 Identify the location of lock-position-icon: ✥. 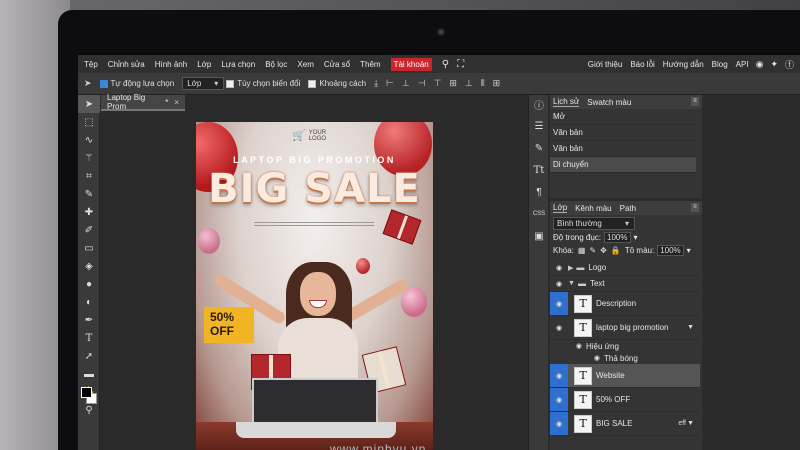
(603, 250).